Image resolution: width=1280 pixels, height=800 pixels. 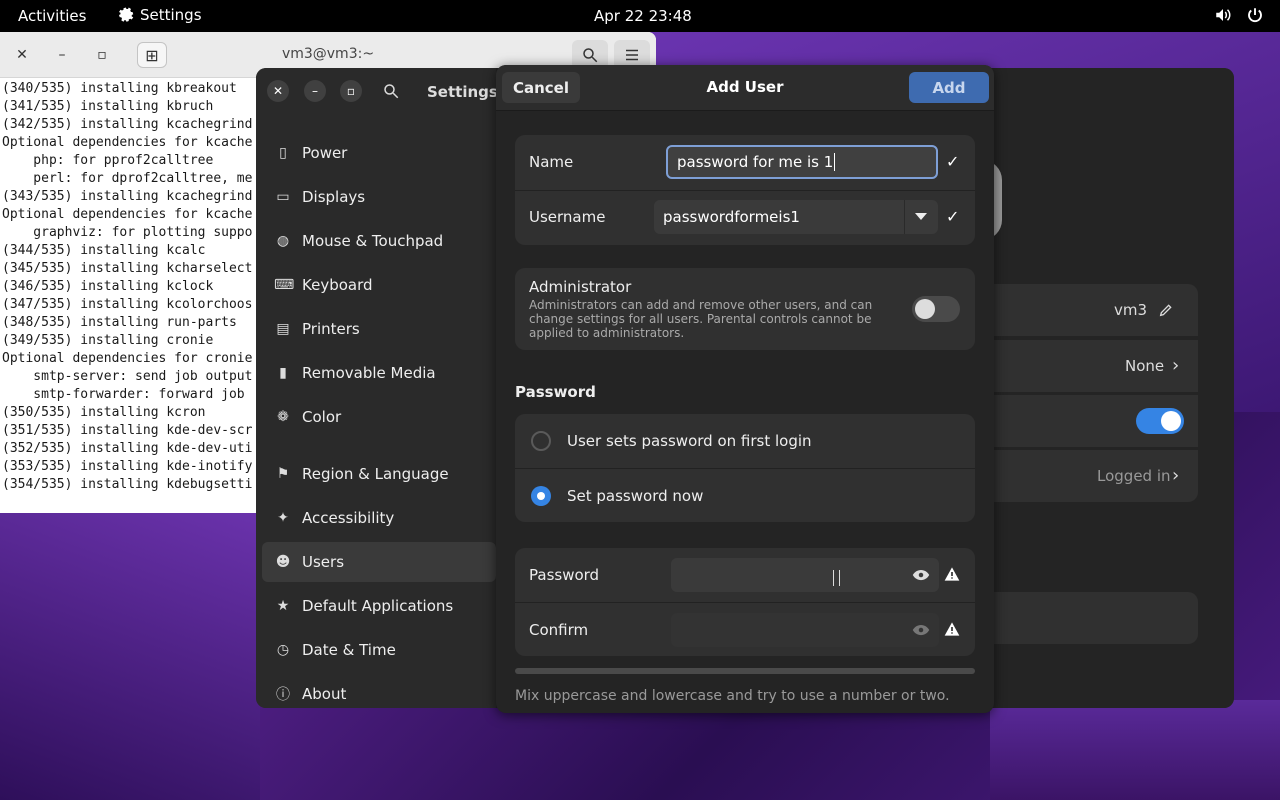 What do you see at coordinates (283, 417) in the screenshot?
I see `color-icon: ❁` at bounding box center [283, 417].